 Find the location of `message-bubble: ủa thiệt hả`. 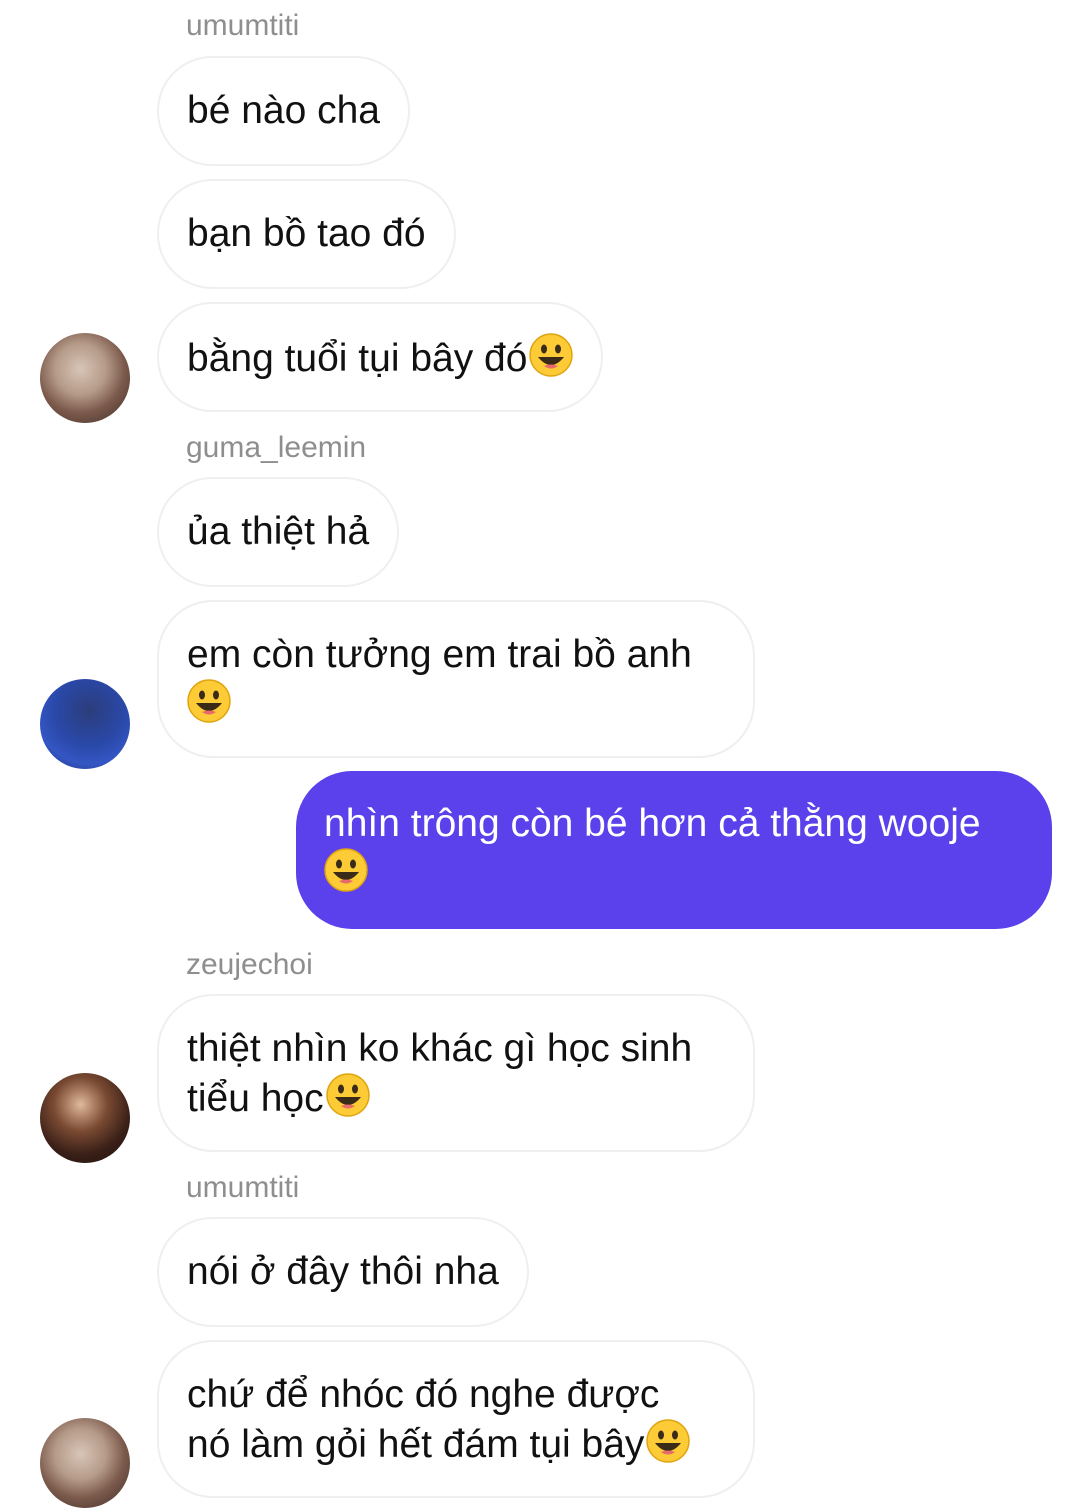

message-bubble: ủa thiệt hả is located at coordinates (278, 532).